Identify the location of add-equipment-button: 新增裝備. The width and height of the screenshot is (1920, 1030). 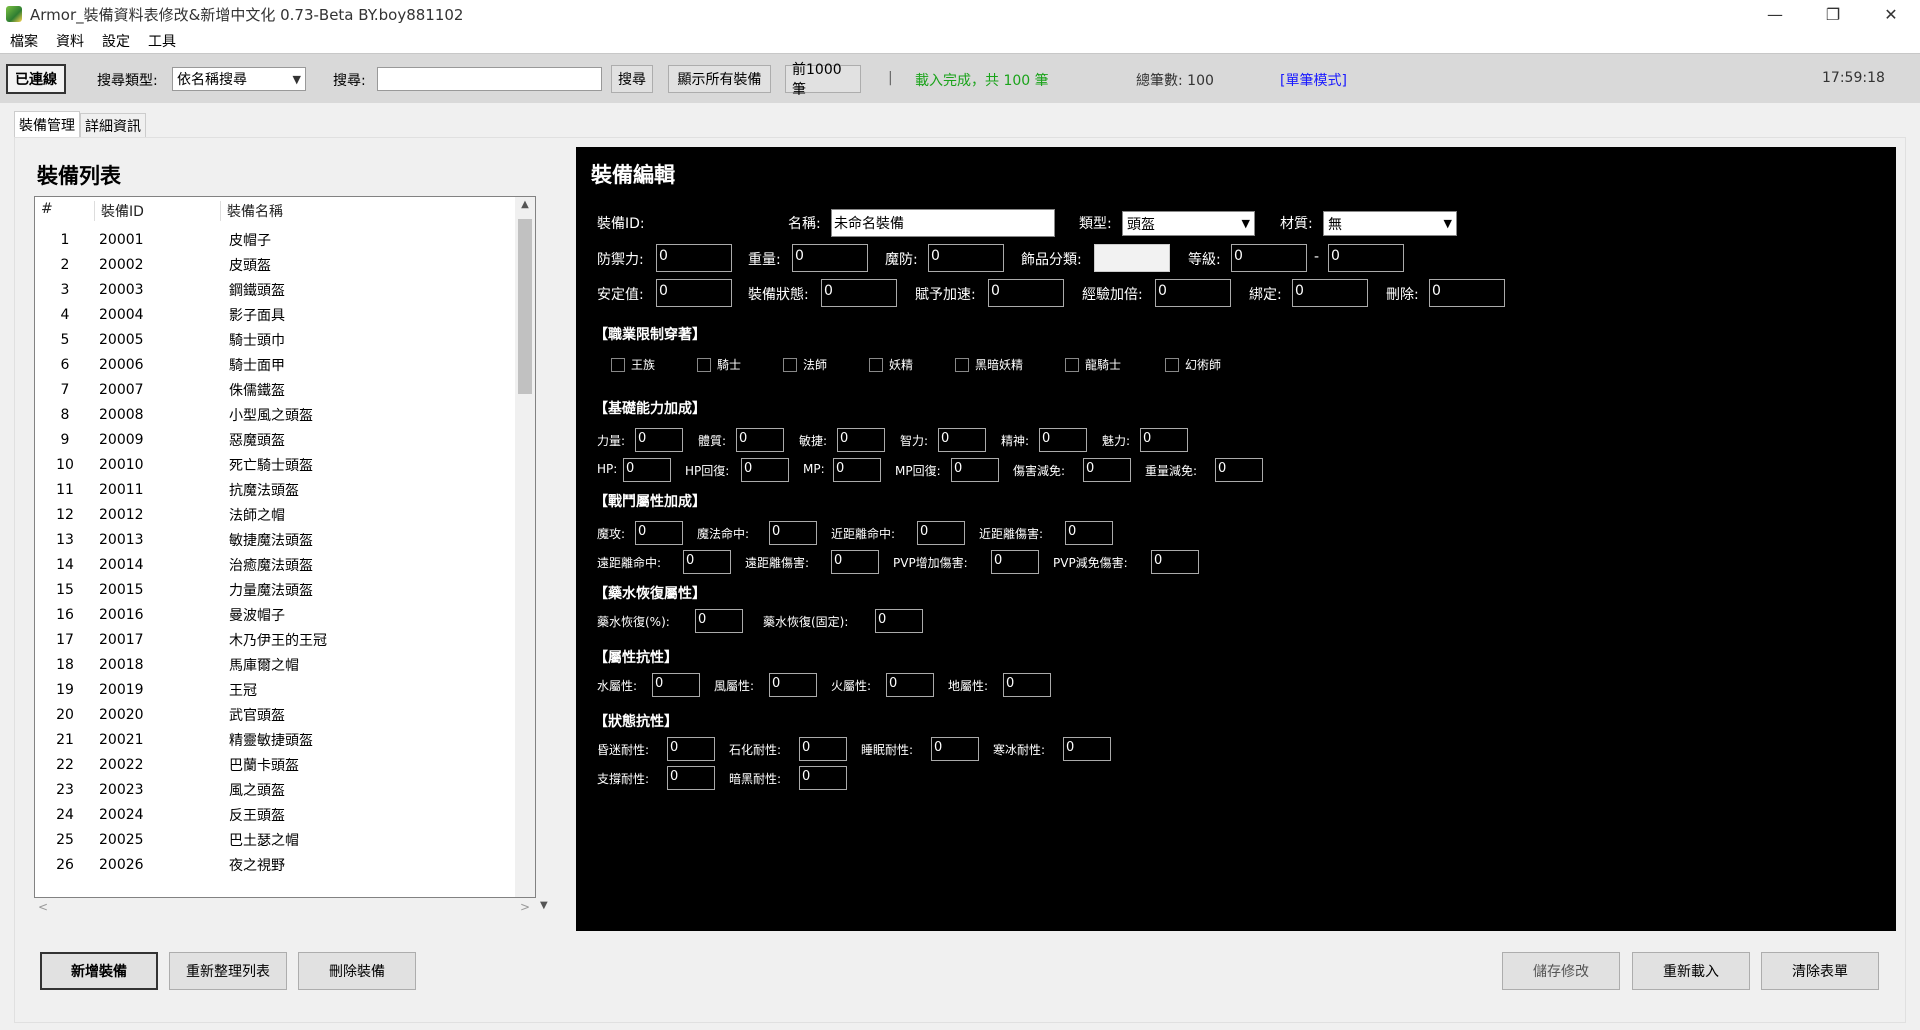
(99, 971).